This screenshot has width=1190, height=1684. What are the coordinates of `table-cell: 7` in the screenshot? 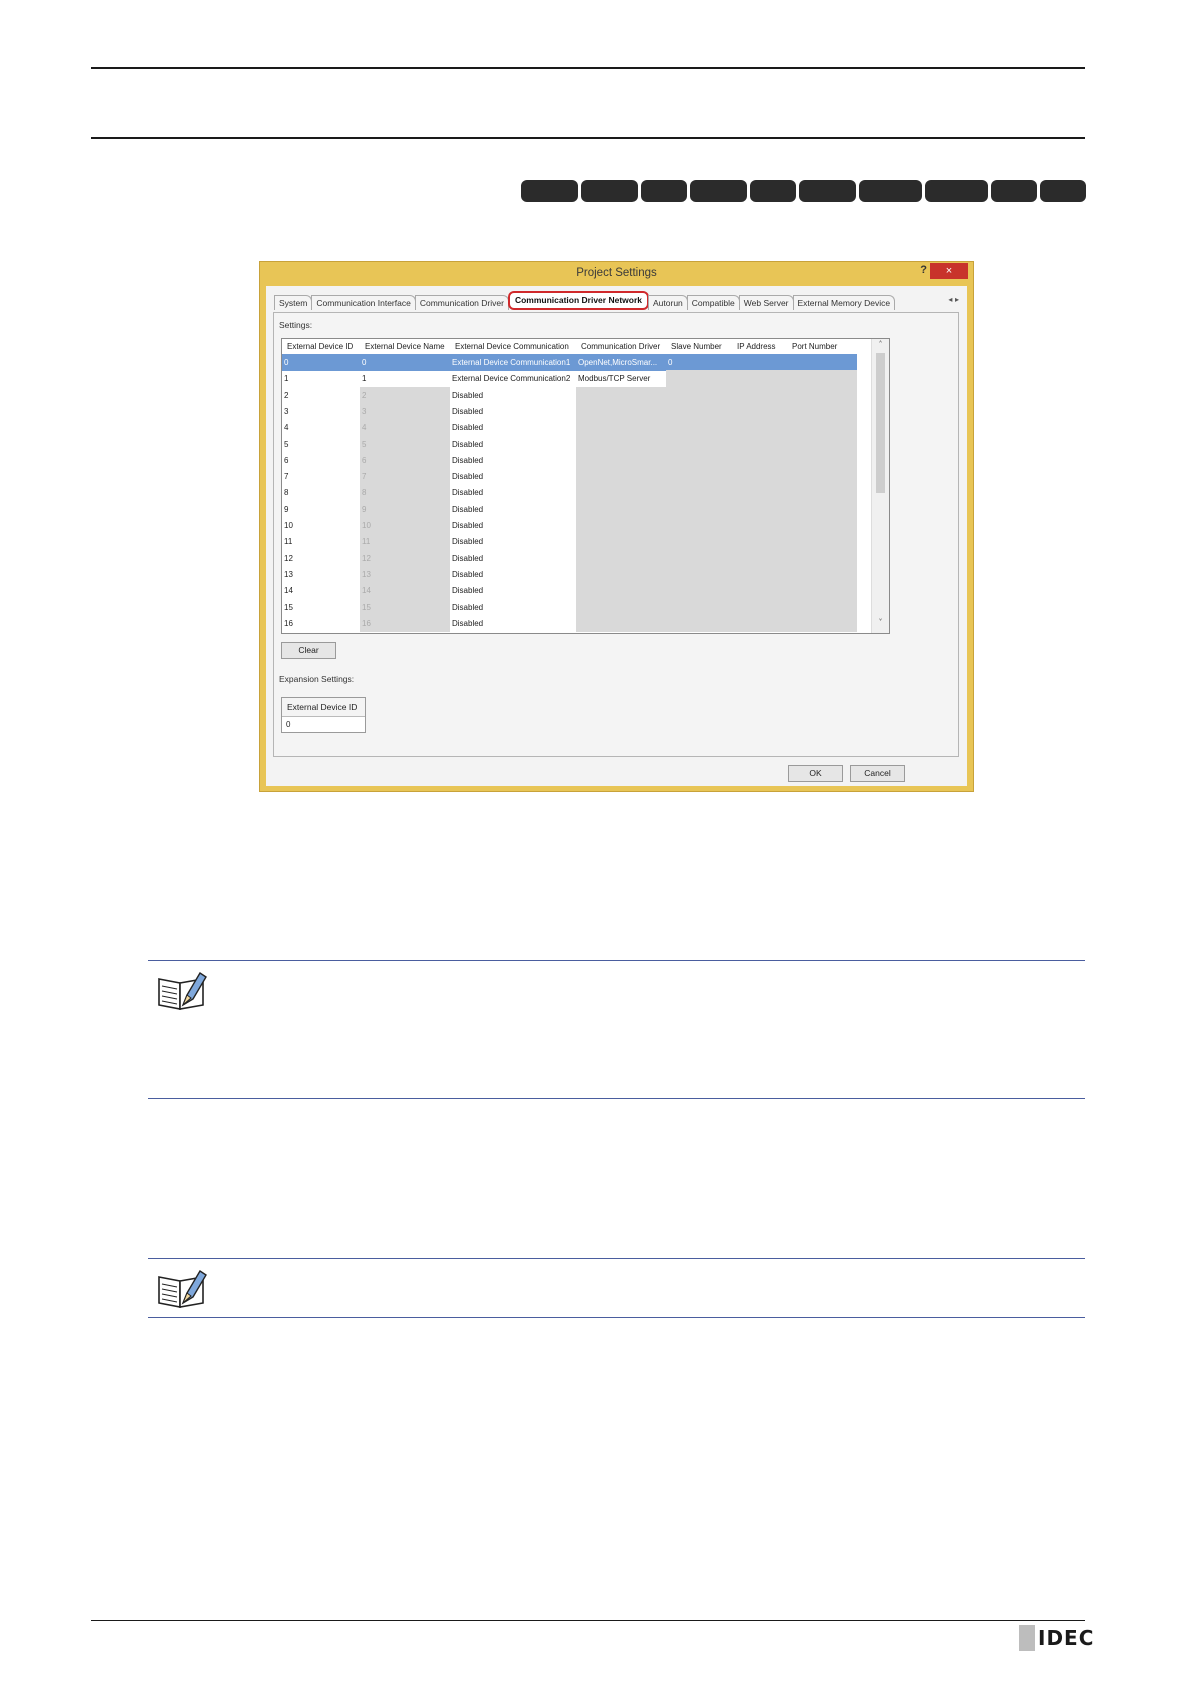 It's located at (321, 476).